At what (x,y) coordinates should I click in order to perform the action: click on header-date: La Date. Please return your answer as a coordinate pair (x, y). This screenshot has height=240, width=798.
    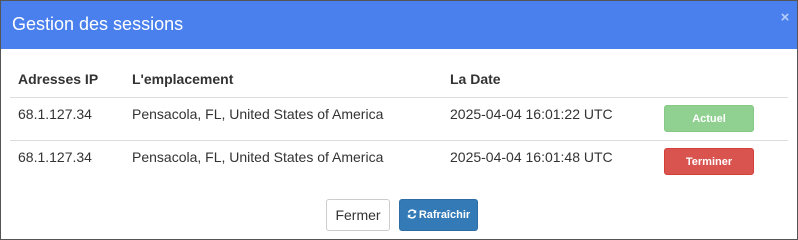
    Looking at the image, I should click on (475, 79).